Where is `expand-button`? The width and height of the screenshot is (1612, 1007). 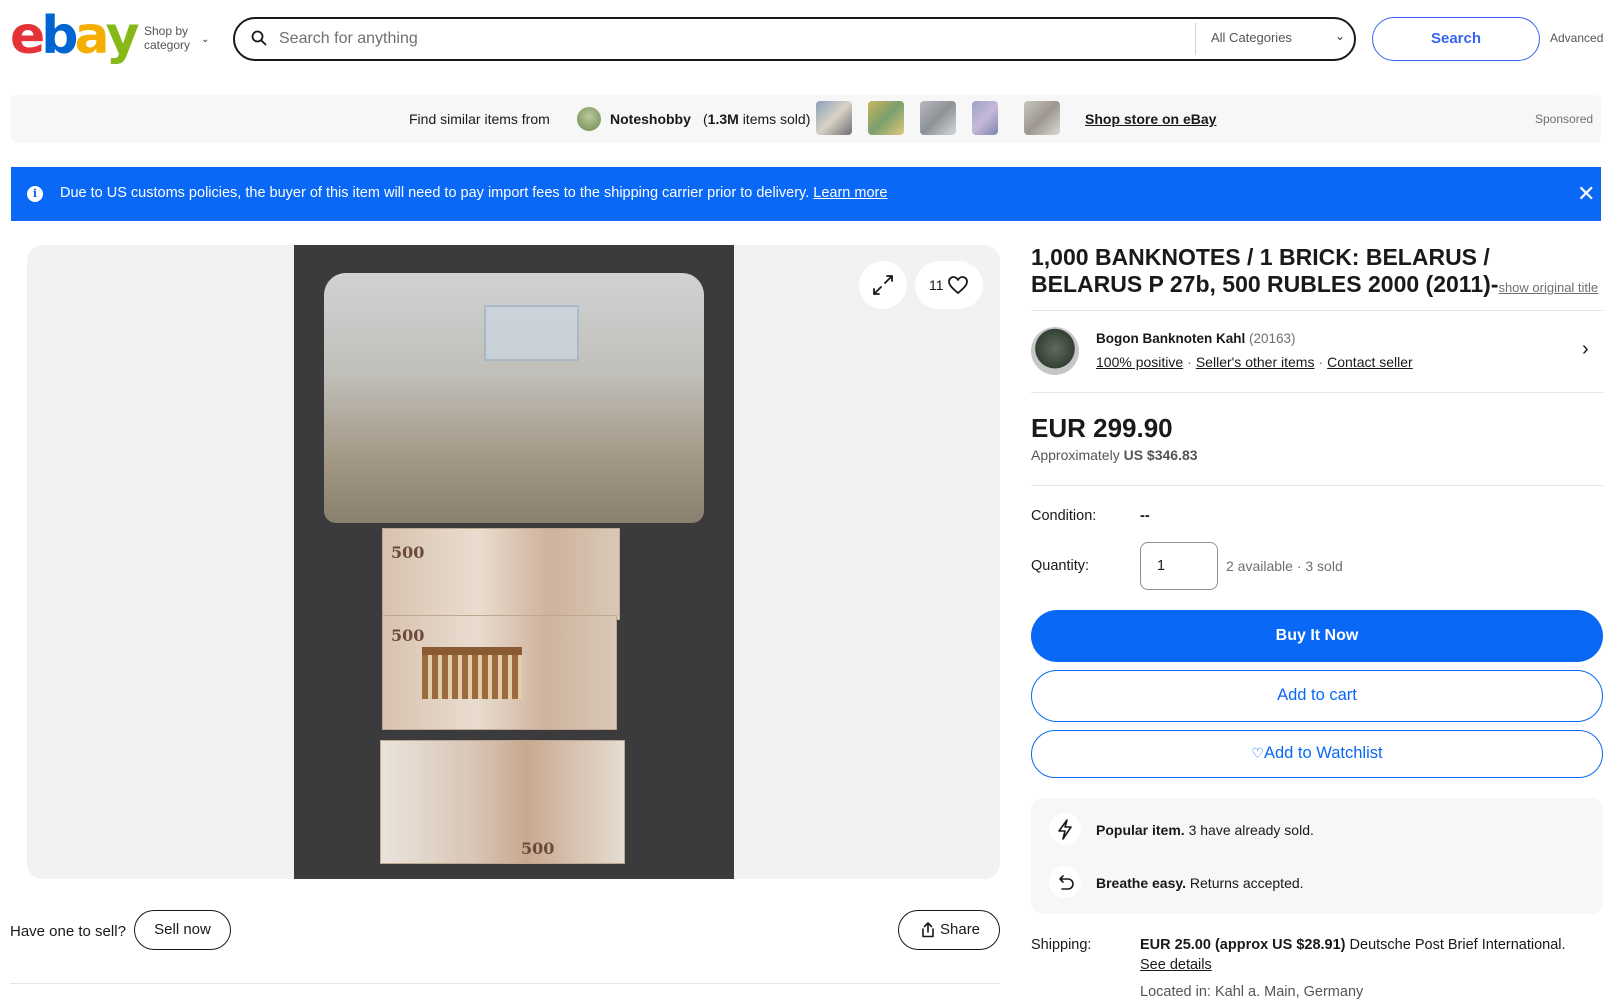
expand-button is located at coordinates (883, 285).